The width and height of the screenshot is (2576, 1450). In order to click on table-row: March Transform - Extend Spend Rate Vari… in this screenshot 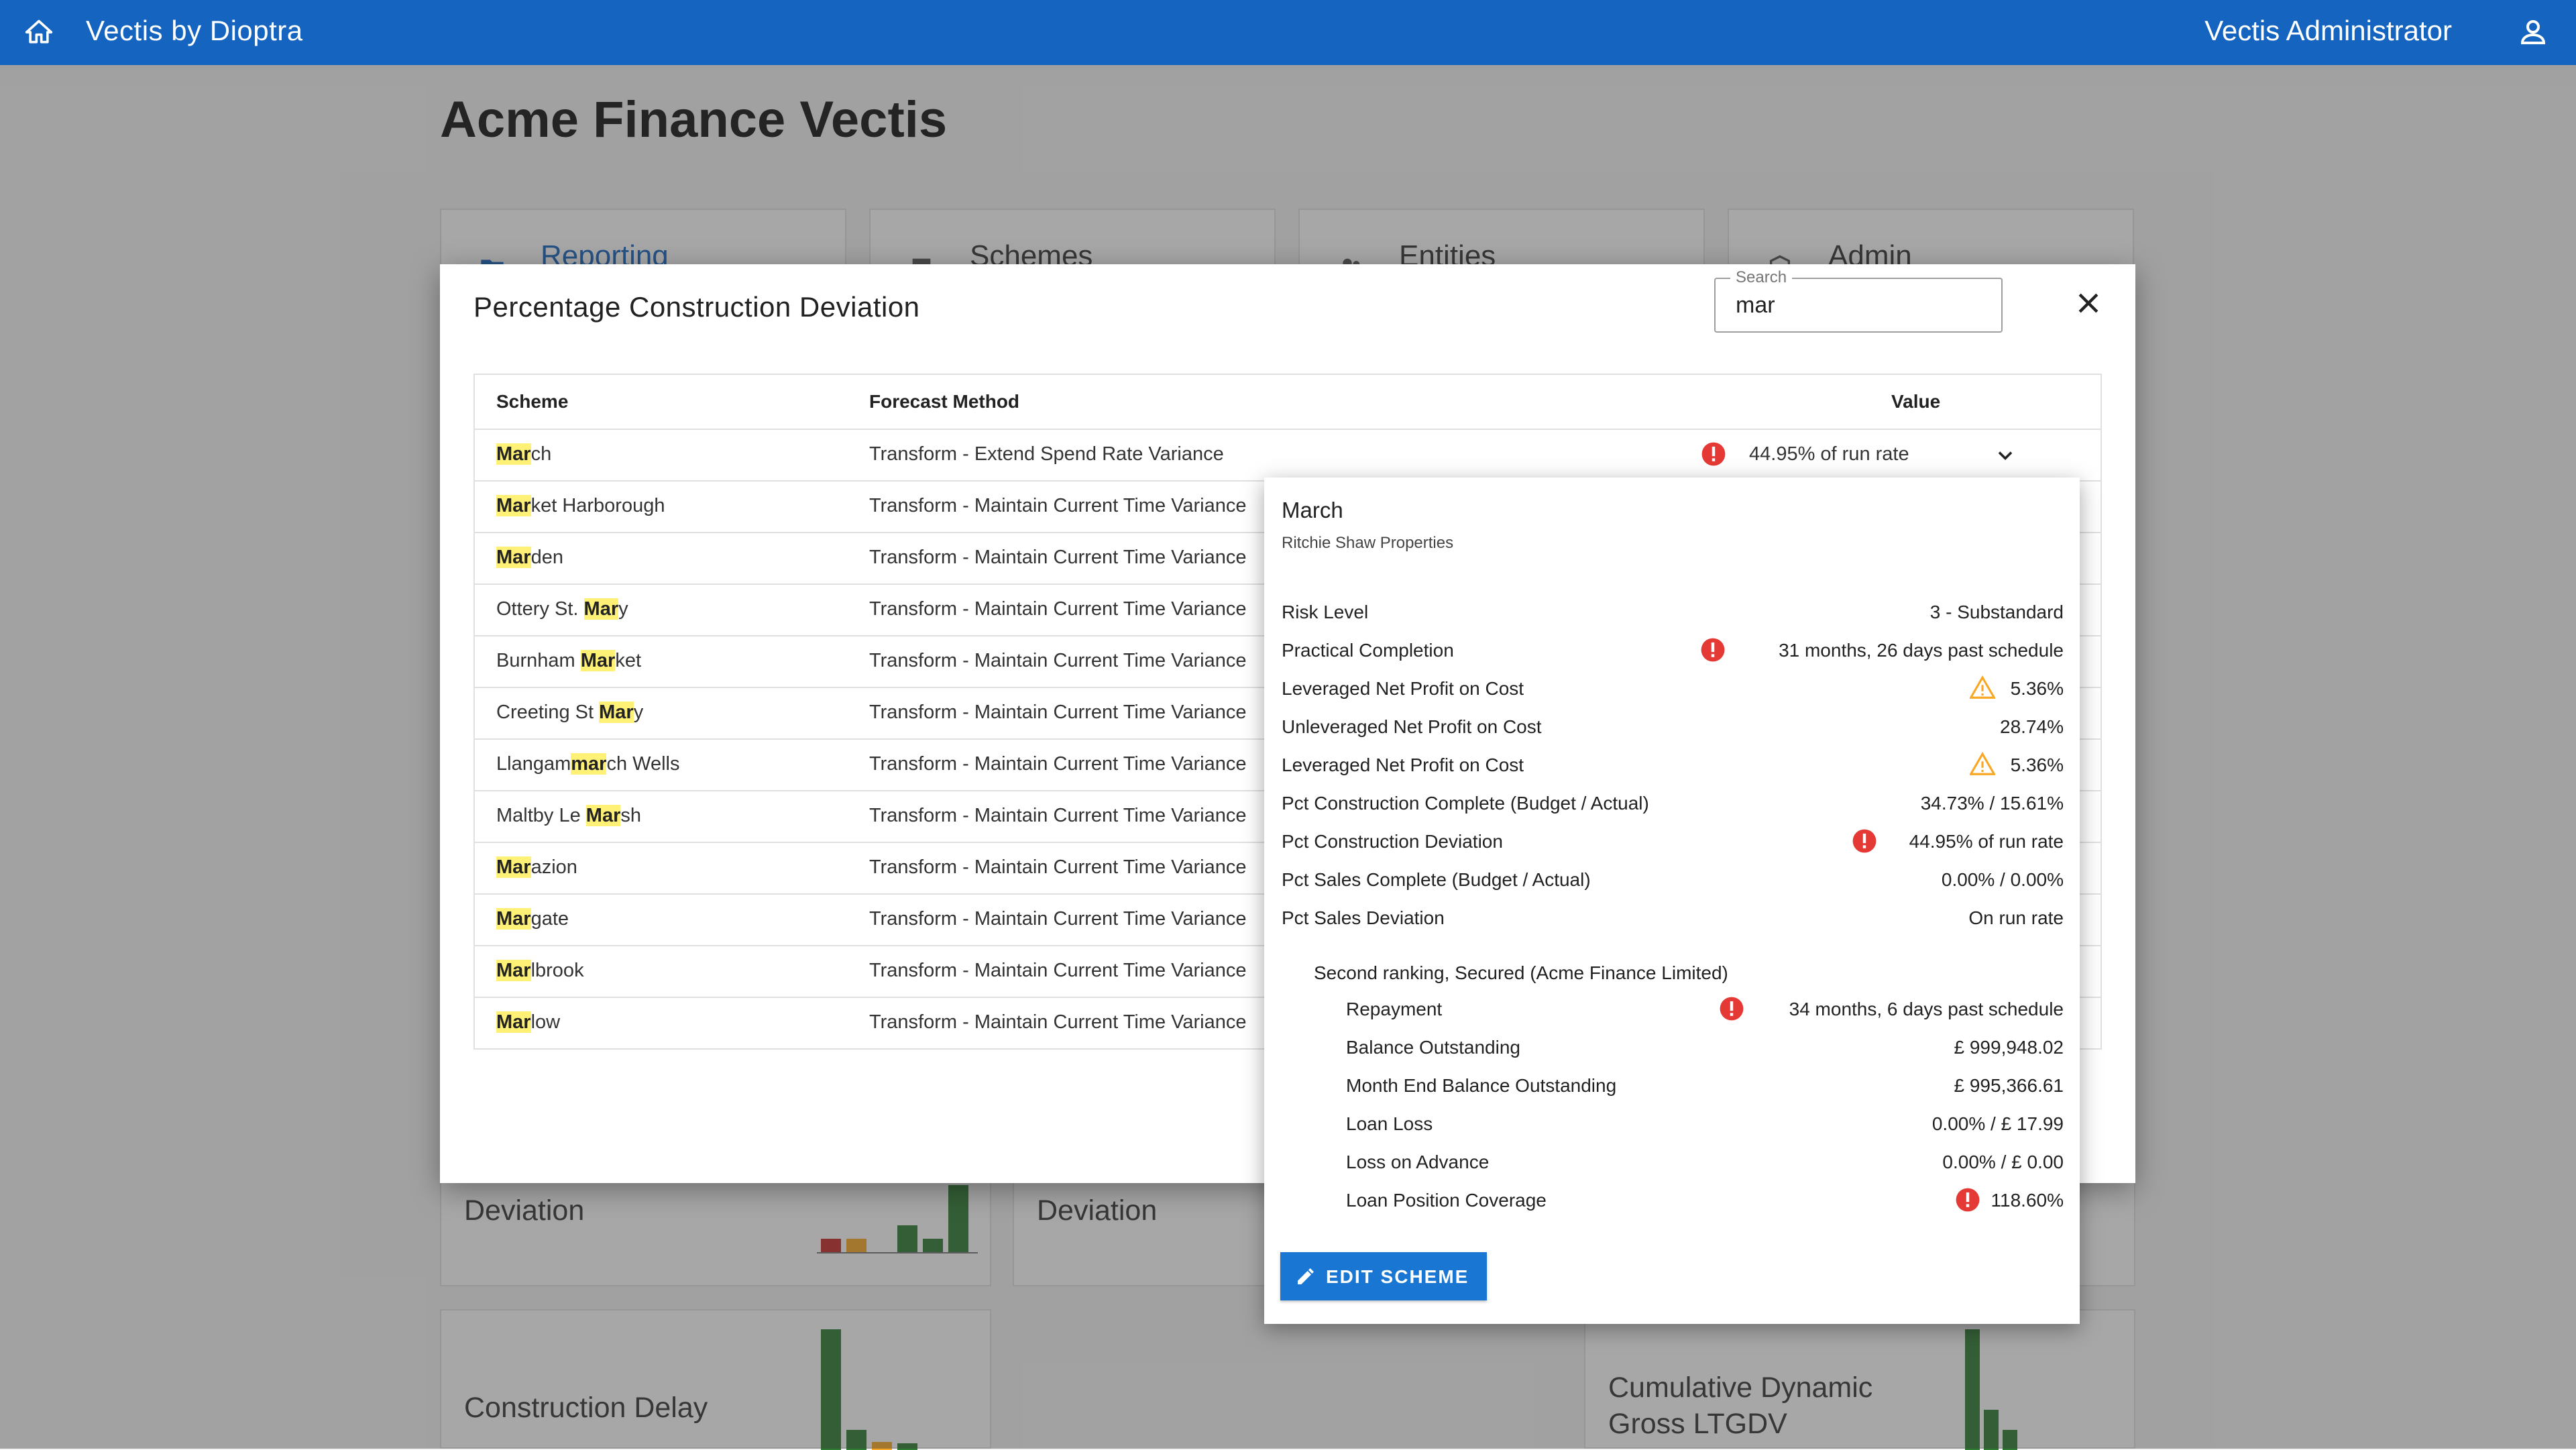, I will do `click(1288, 456)`.